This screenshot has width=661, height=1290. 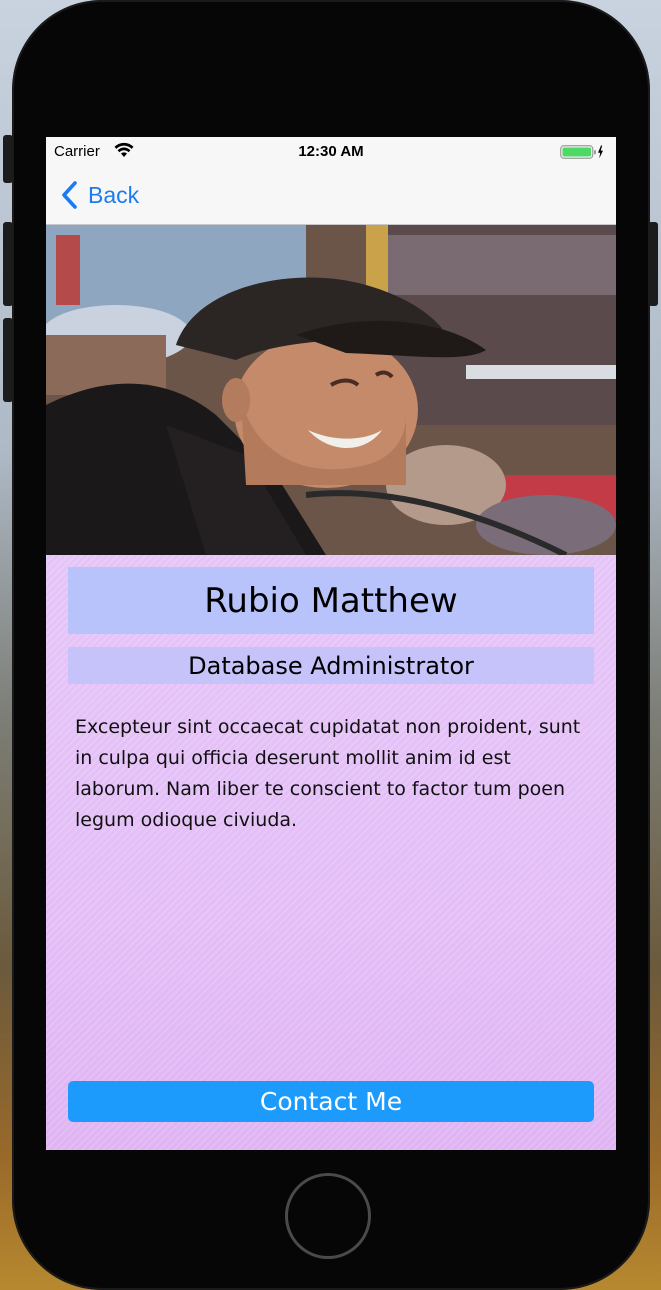 What do you see at coordinates (581, 152) in the screenshot?
I see `battery-charging-icon` at bounding box center [581, 152].